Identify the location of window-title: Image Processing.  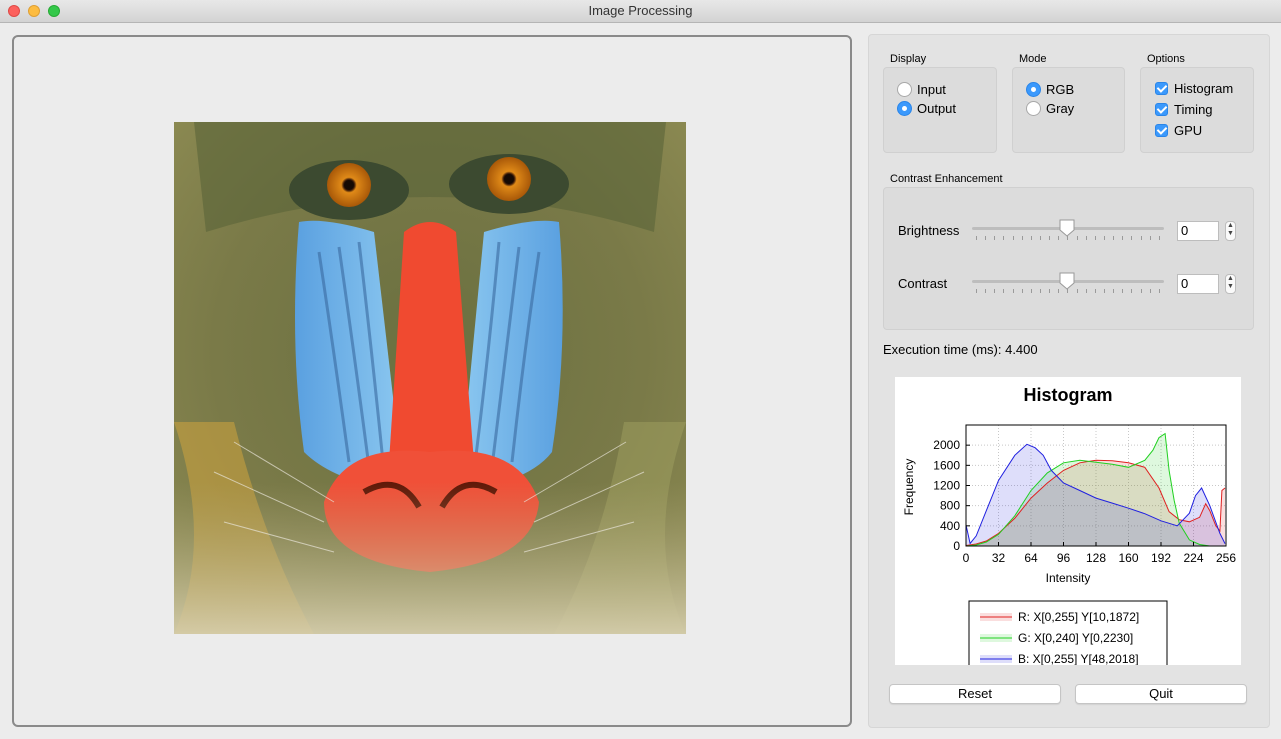
(640, 10).